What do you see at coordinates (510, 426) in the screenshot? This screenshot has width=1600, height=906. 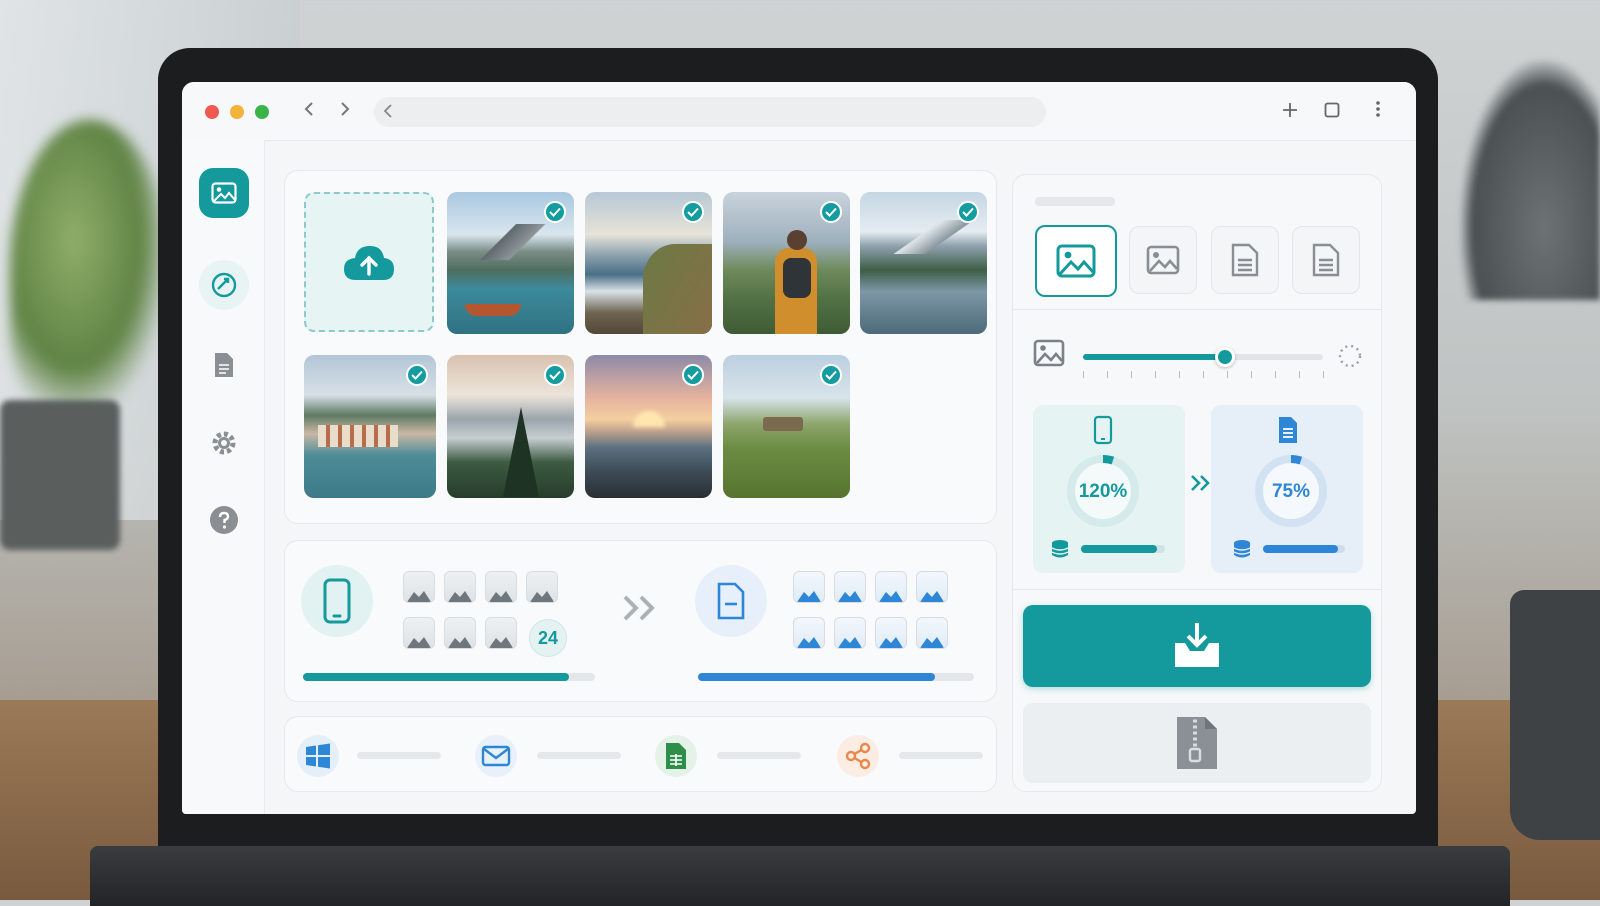 I see `gallery-thumb-foggy-forest` at bounding box center [510, 426].